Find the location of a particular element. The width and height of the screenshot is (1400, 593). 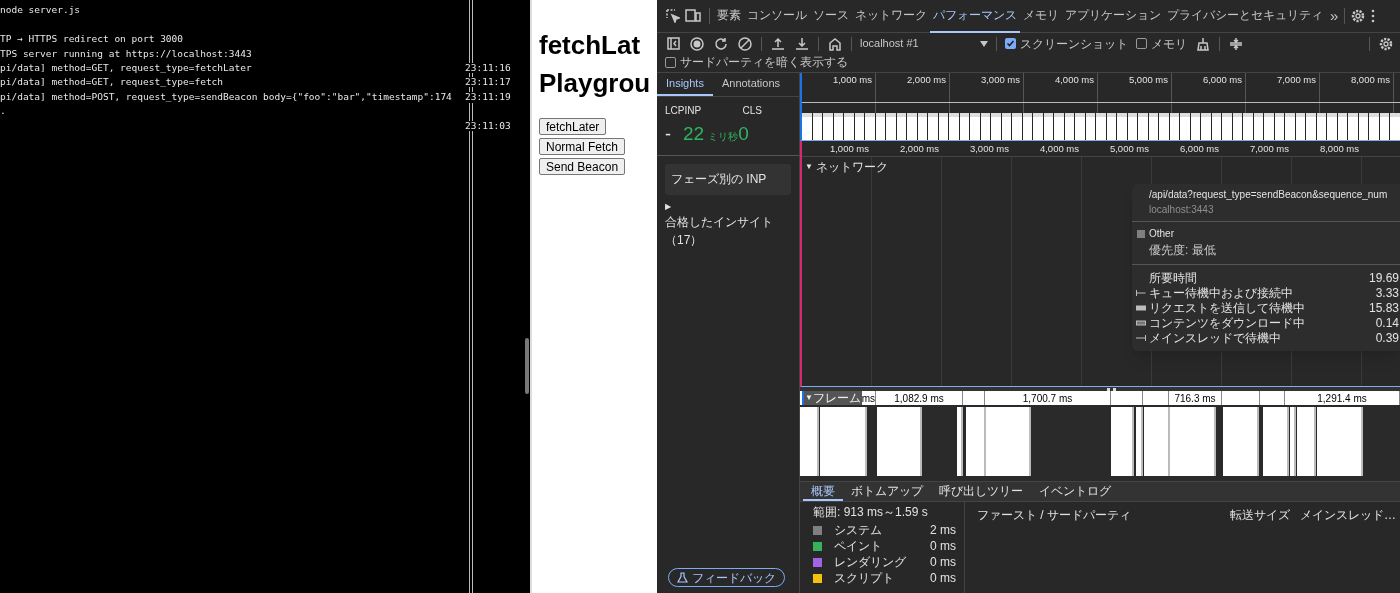

metric-label: LCP is located at coordinates (675, 111).